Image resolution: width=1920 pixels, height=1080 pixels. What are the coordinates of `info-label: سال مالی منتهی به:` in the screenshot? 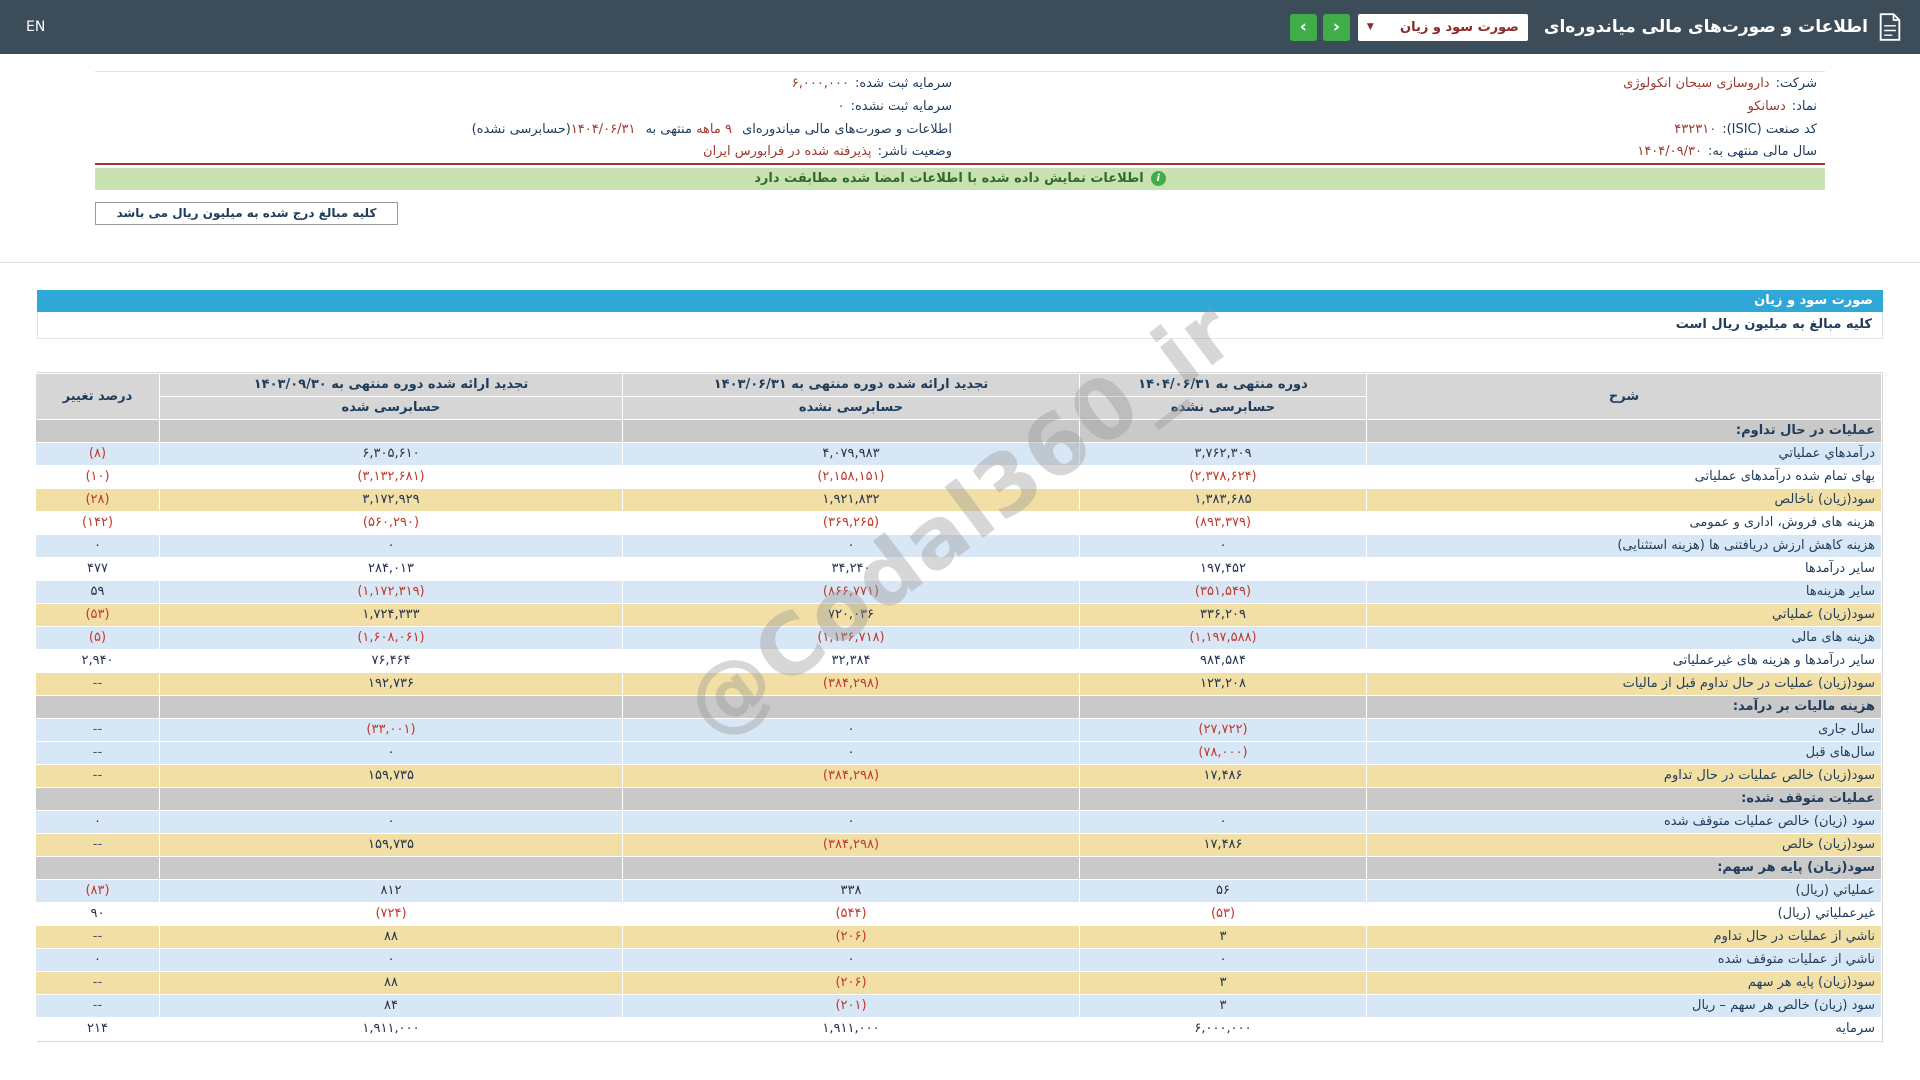 It's located at (1762, 151).